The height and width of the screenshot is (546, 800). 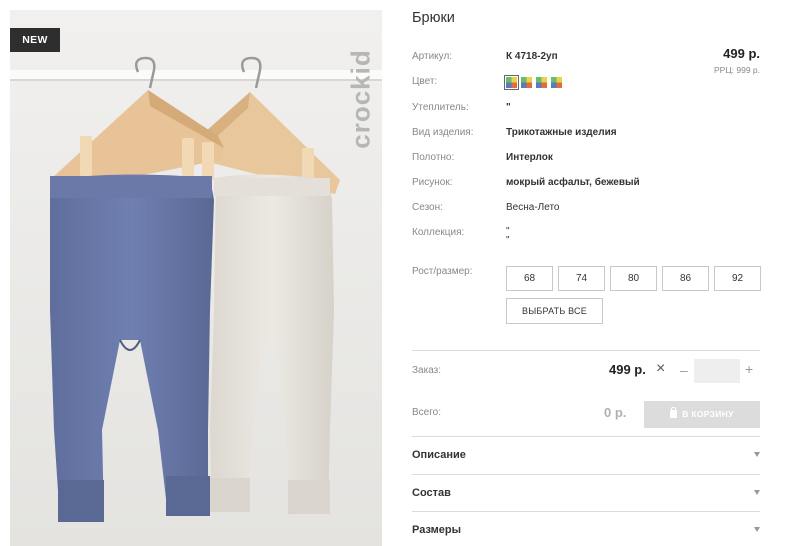 I want to click on size-options: 68 74 80 86 92, so click(x=633, y=278).